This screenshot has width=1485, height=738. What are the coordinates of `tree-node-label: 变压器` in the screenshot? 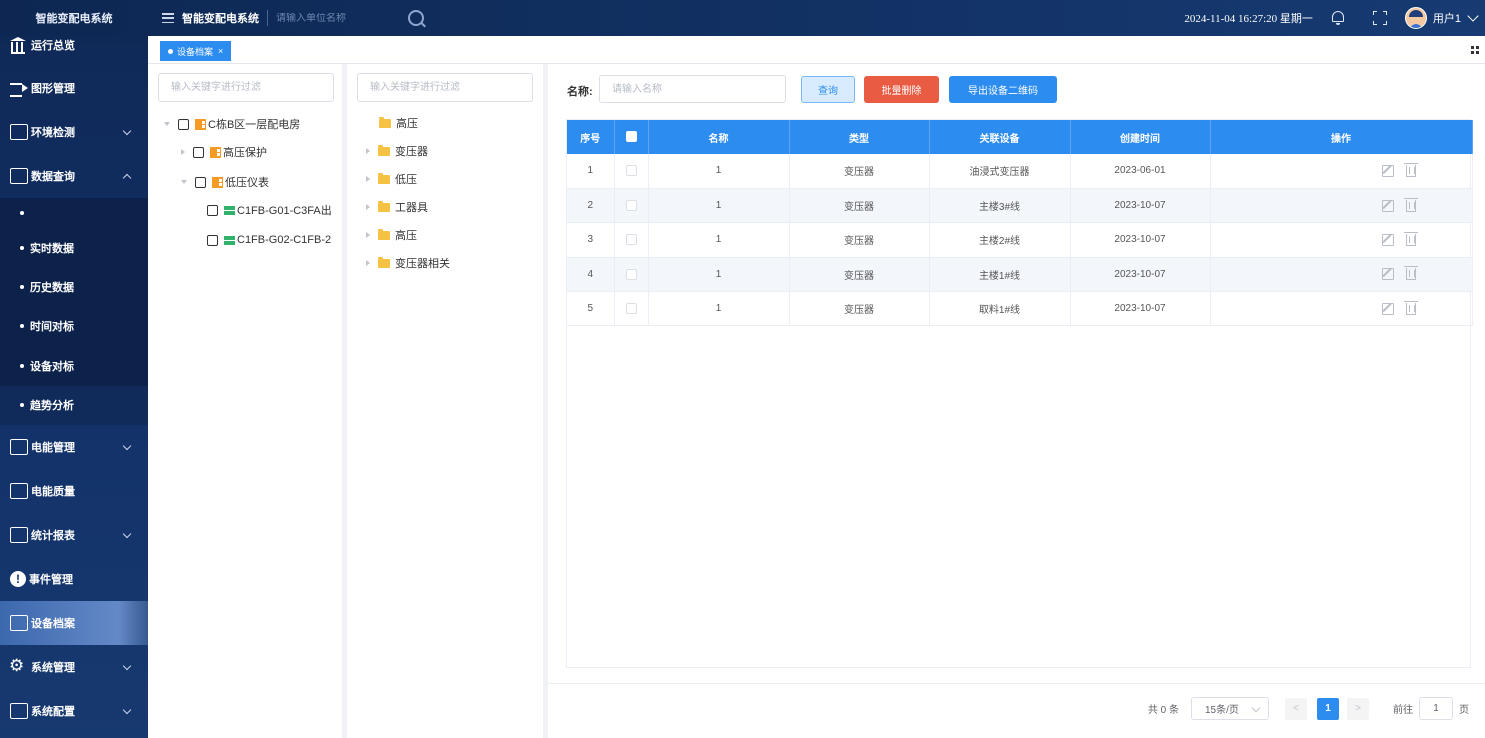 It's located at (411, 152).